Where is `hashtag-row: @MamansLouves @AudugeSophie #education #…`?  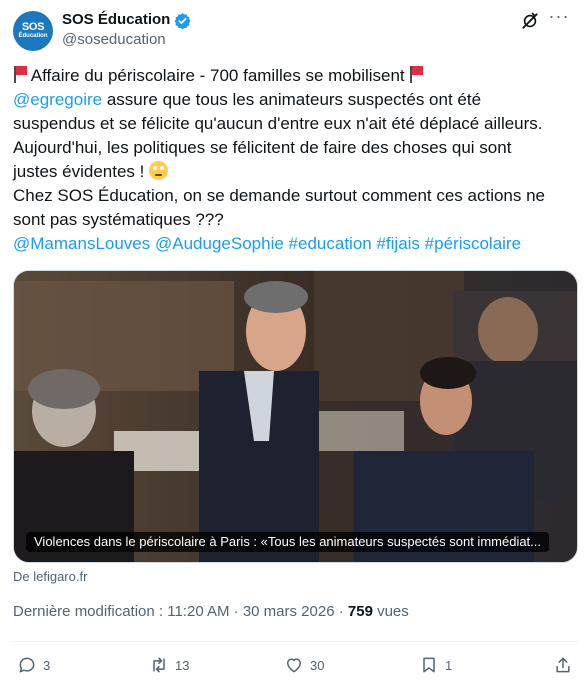
hashtag-row: @MamansLouves @AudugeSophie #education #… is located at coordinates (293, 244).